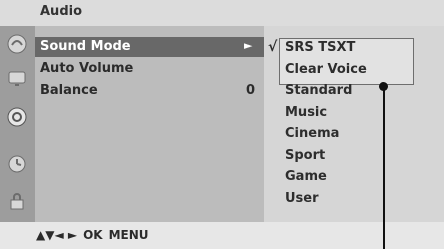 This screenshot has height=249, width=444. I want to click on navigation-hint: ▲▼◄ ► OK MENU, so click(92, 235).